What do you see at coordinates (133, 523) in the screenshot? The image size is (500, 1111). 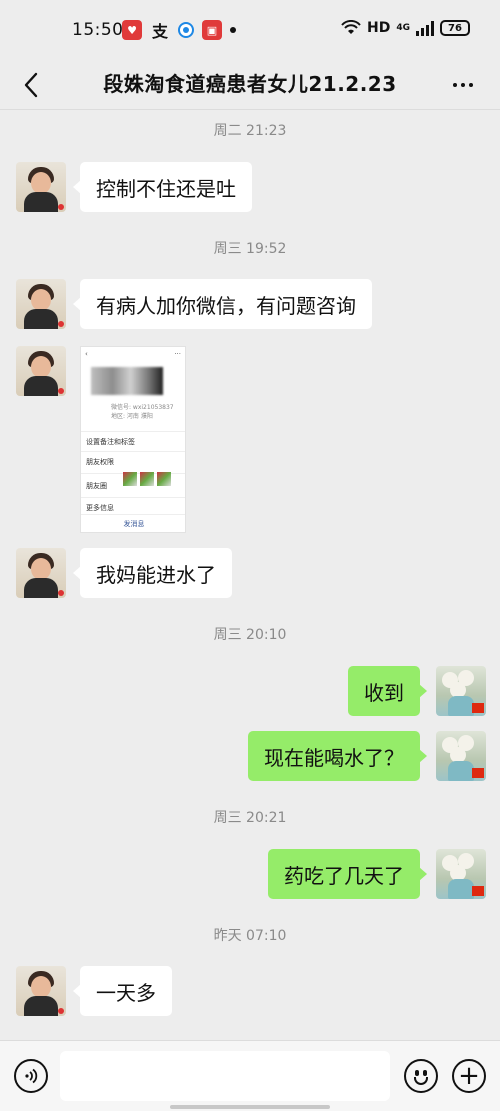 I see `screenshot-send-message: 发消息` at bounding box center [133, 523].